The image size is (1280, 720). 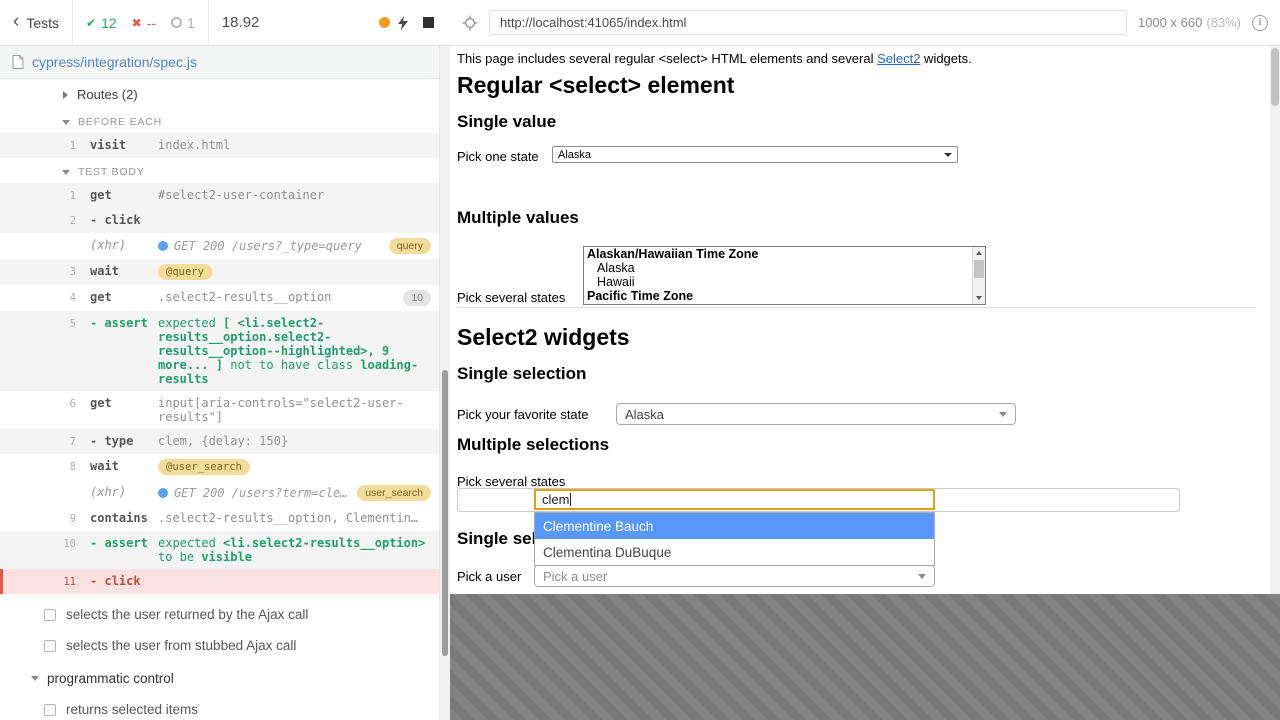 What do you see at coordinates (979, 269) in the screenshot?
I see `listbox-scrollbar-thumb` at bounding box center [979, 269].